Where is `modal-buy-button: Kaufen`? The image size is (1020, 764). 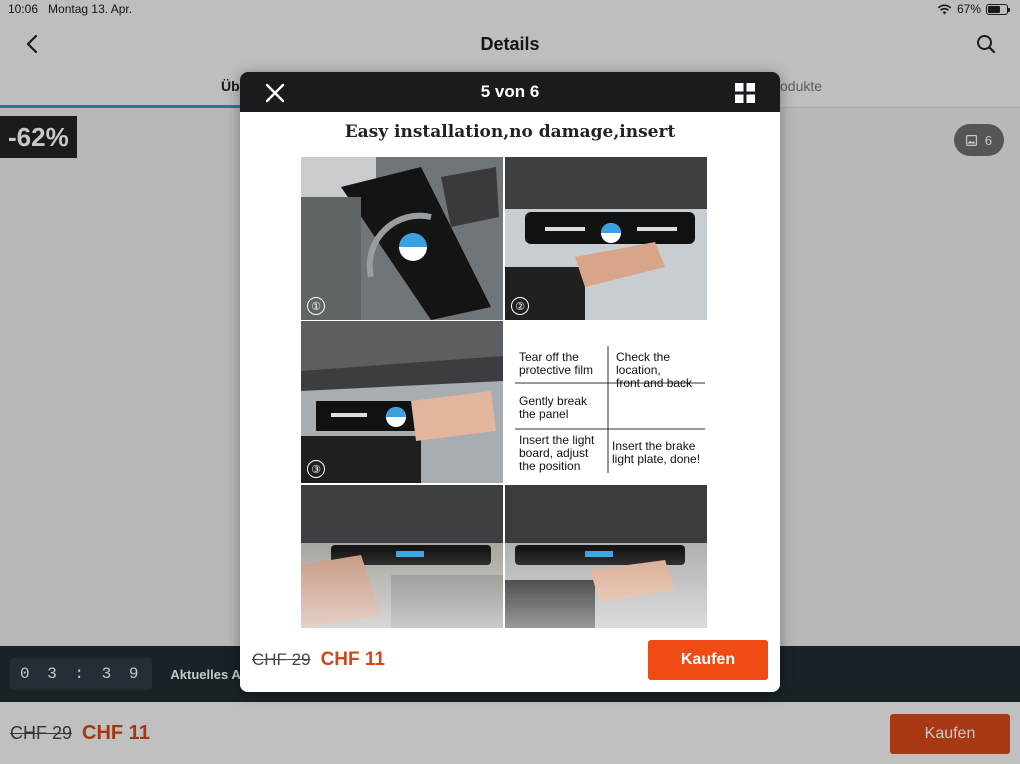
modal-buy-button: Kaufen is located at coordinates (708, 660).